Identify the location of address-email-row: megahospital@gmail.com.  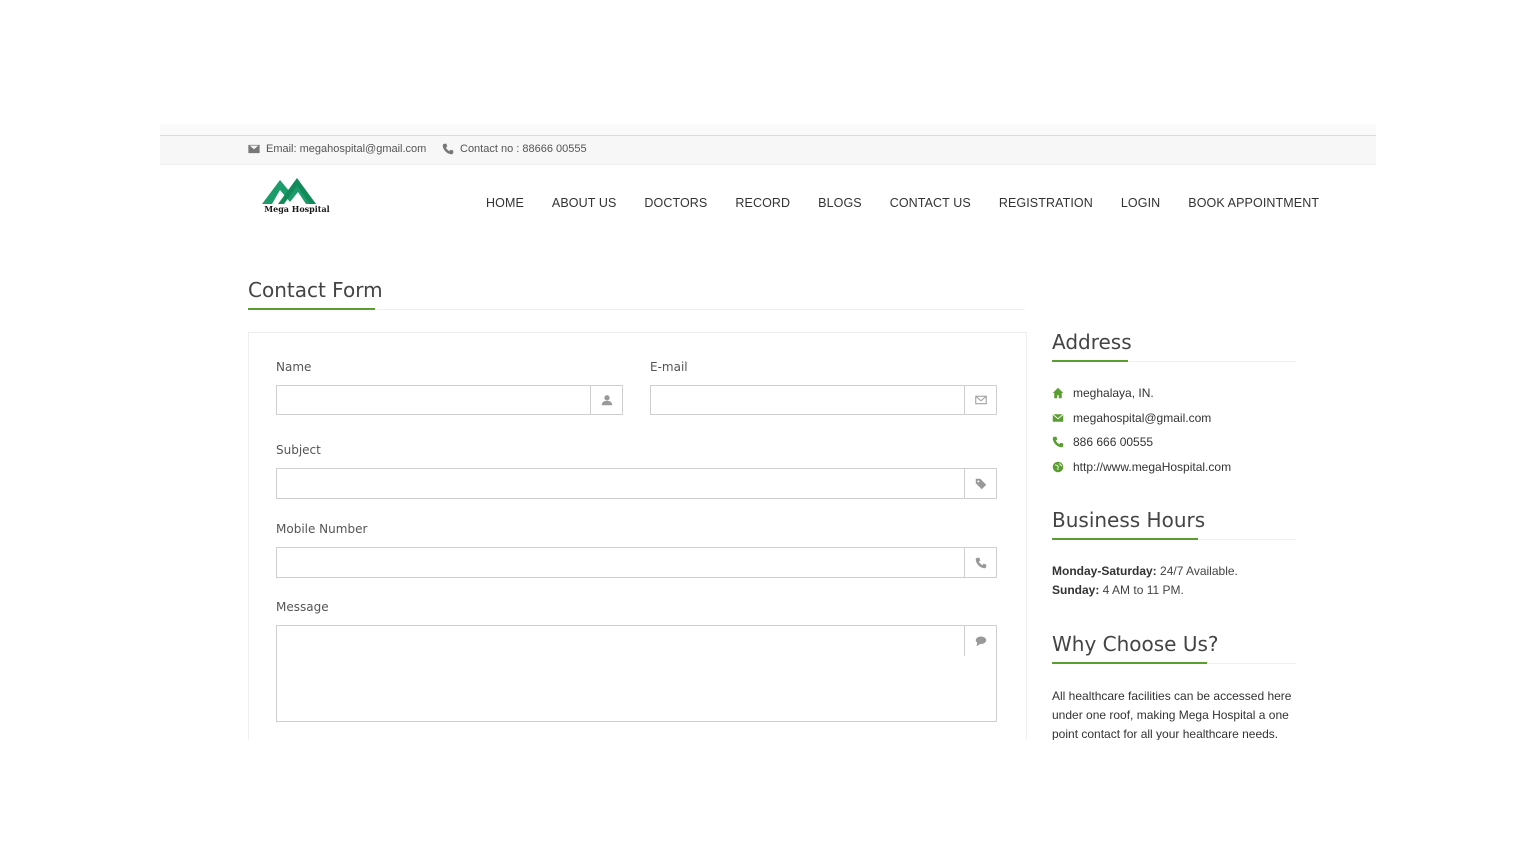
(1131, 418).